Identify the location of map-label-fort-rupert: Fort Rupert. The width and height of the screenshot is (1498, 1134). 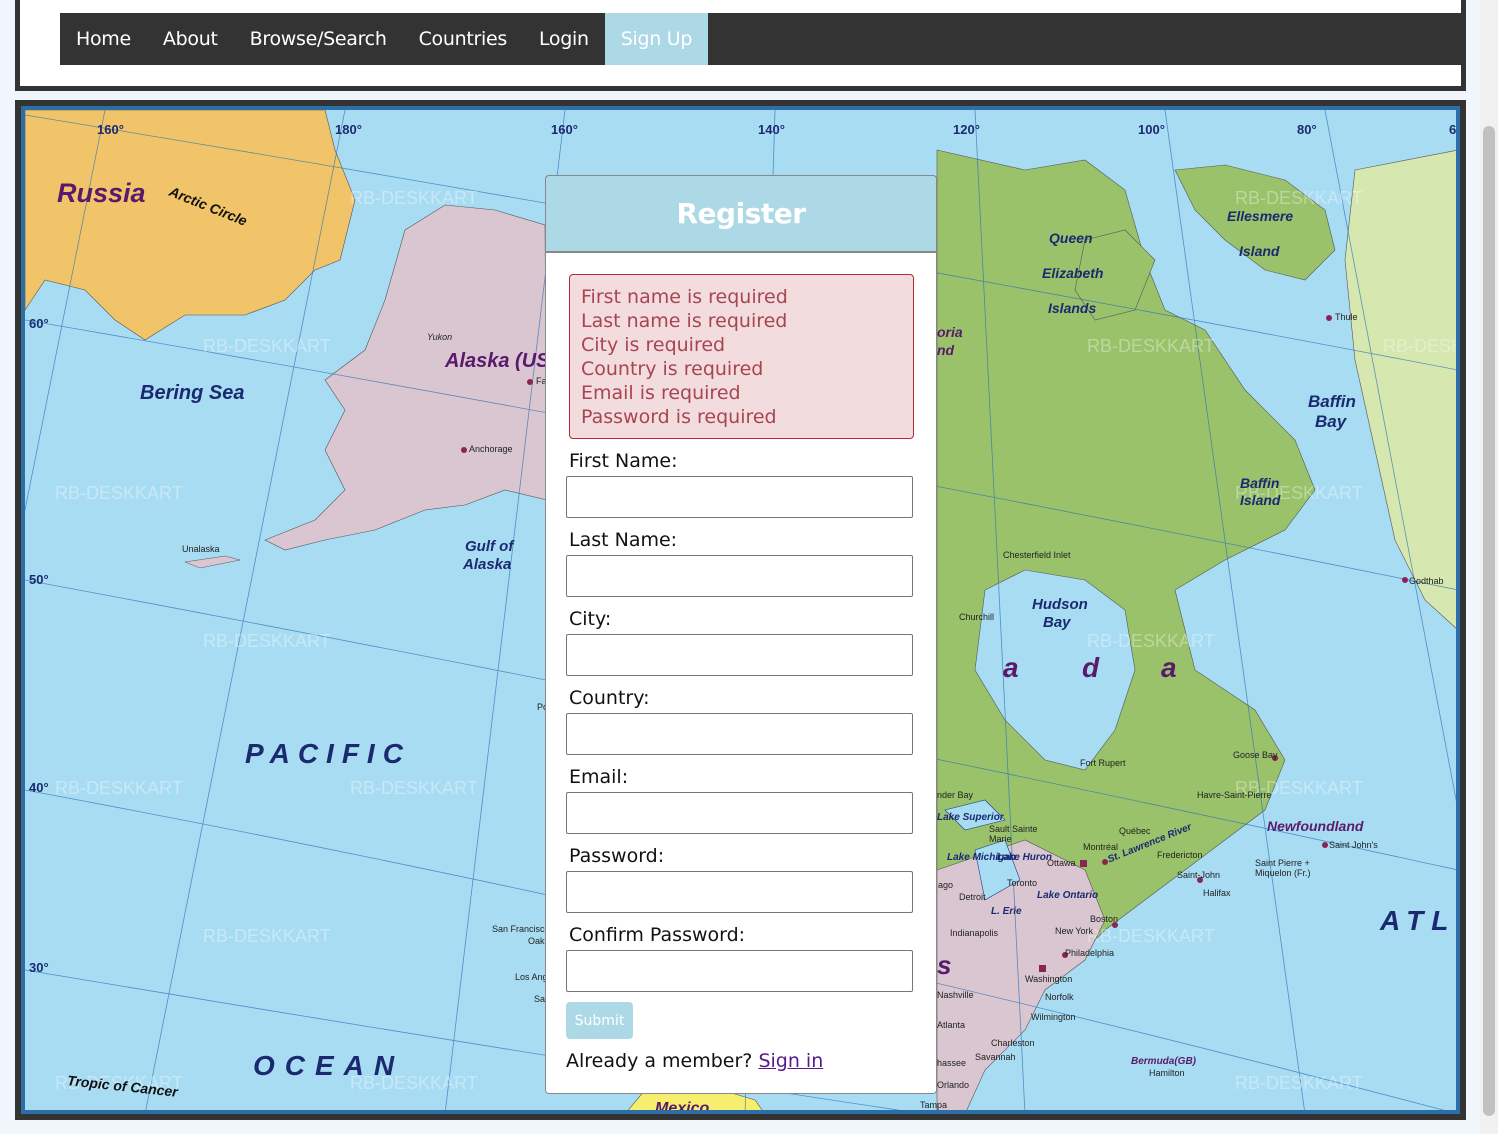
(1103, 763).